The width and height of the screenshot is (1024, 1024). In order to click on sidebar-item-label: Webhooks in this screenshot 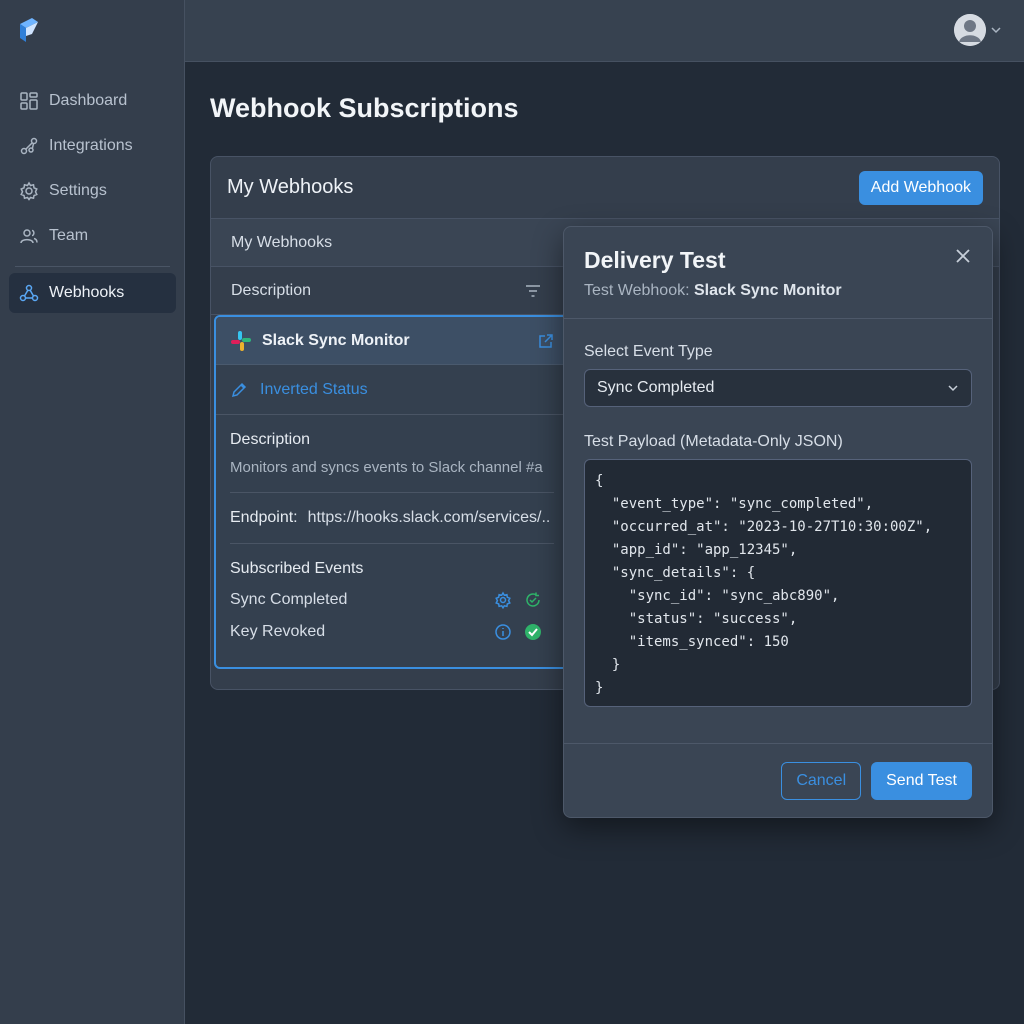, I will do `click(87, 292)`.